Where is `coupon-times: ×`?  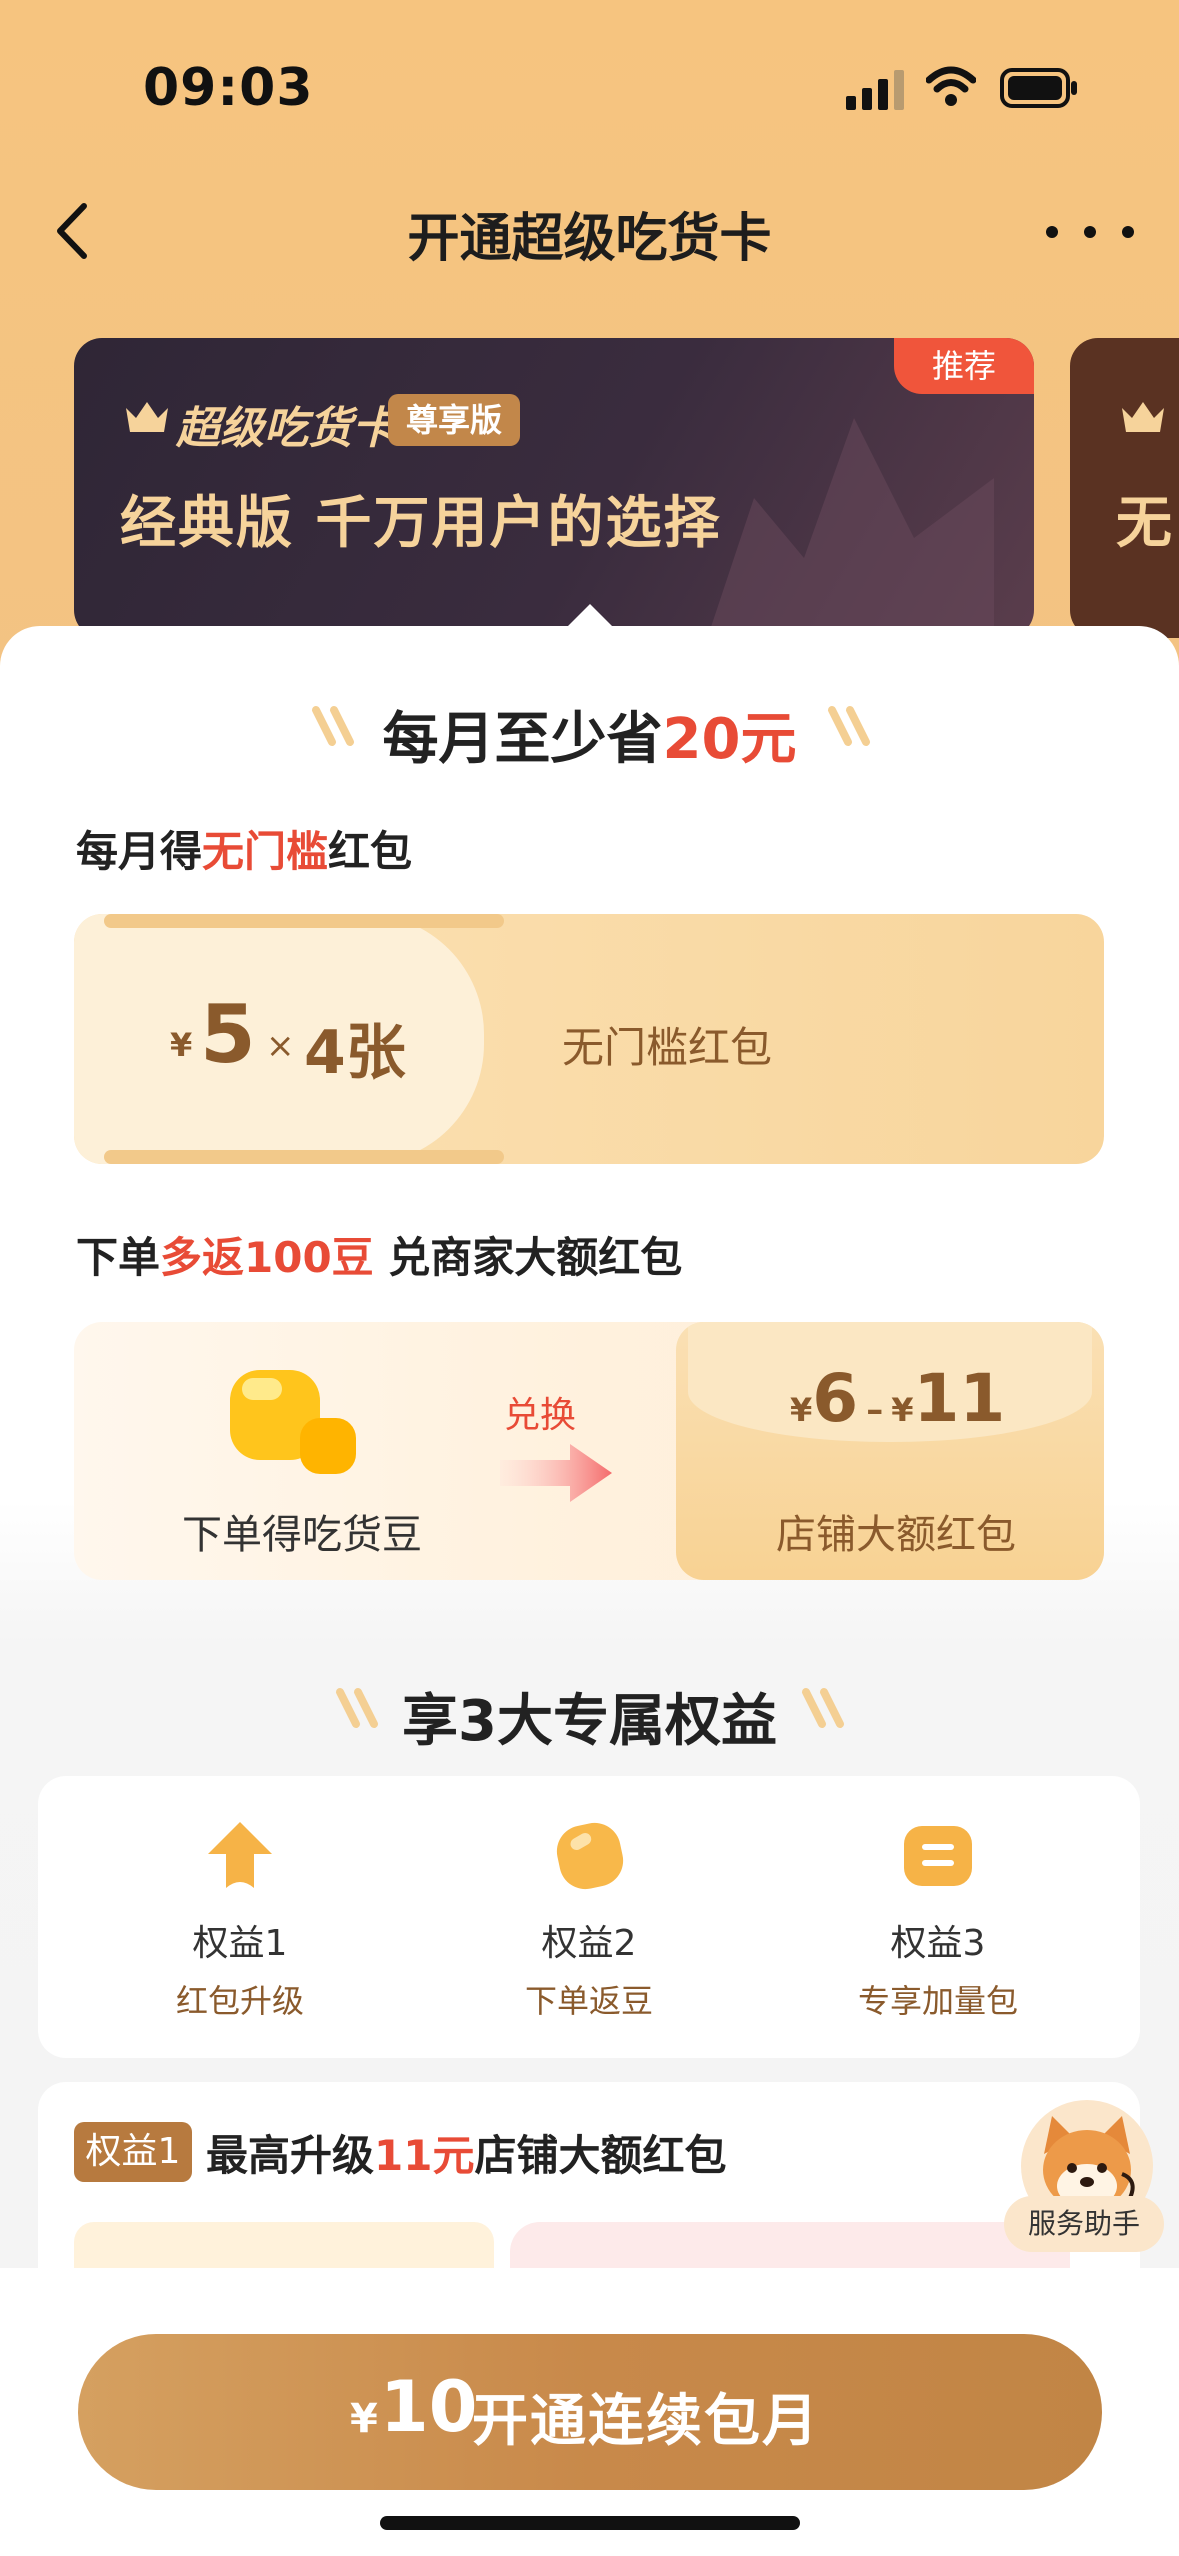
coupon-times: × is located at coordinates (280, 1046).